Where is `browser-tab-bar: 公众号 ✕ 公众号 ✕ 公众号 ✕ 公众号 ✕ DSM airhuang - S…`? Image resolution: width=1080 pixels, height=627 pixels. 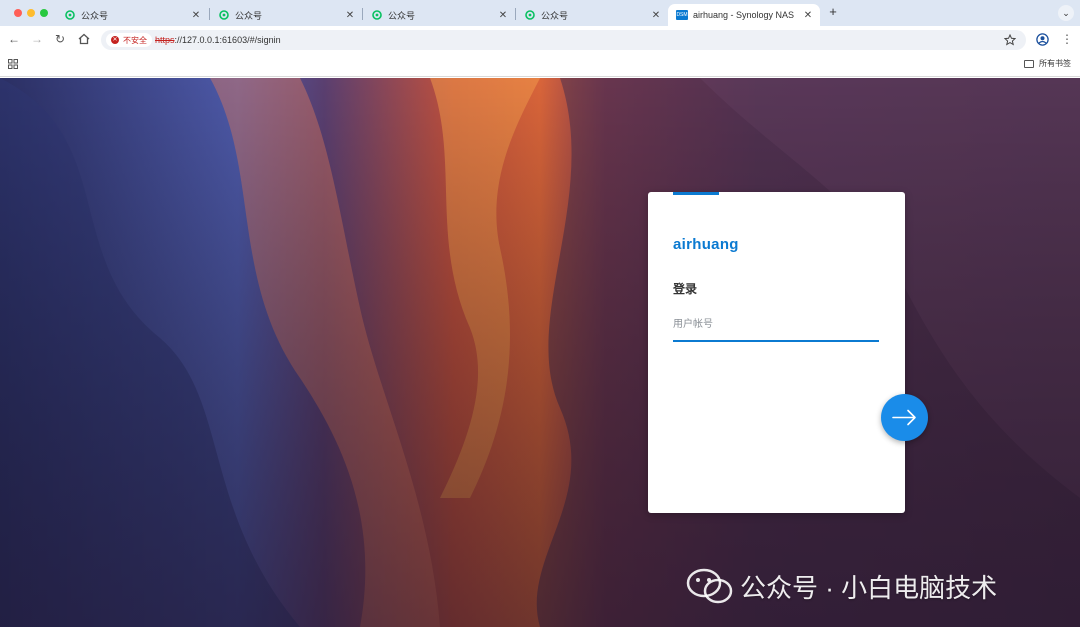 browser-tab-bar: 公众号 ✕ 公众号 ✕ 公众号 ✕ 公众号 ✕ DSM airhuang - S… is located at coordinates (540, 13).